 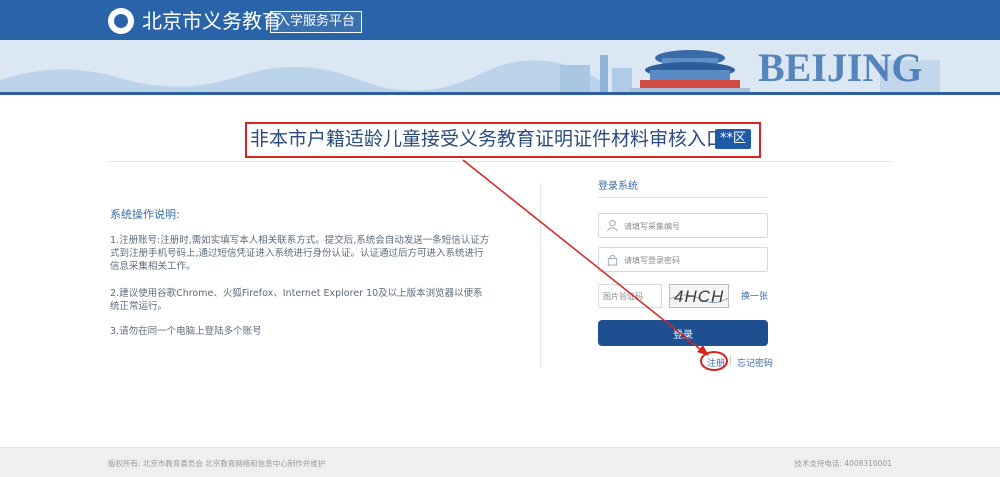 What do you see at coordinates (316, 22) in the screenshot?
I see `brand-badge: 入学服务平台` at bounding box center [316, 22].